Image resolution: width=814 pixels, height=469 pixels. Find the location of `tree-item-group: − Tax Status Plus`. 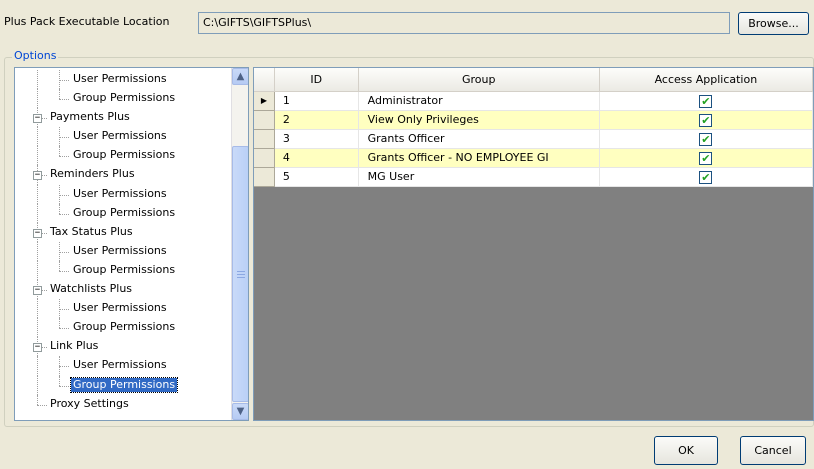

tree-item-group: − Tax Status Plus is located at coordinates (122, 232).